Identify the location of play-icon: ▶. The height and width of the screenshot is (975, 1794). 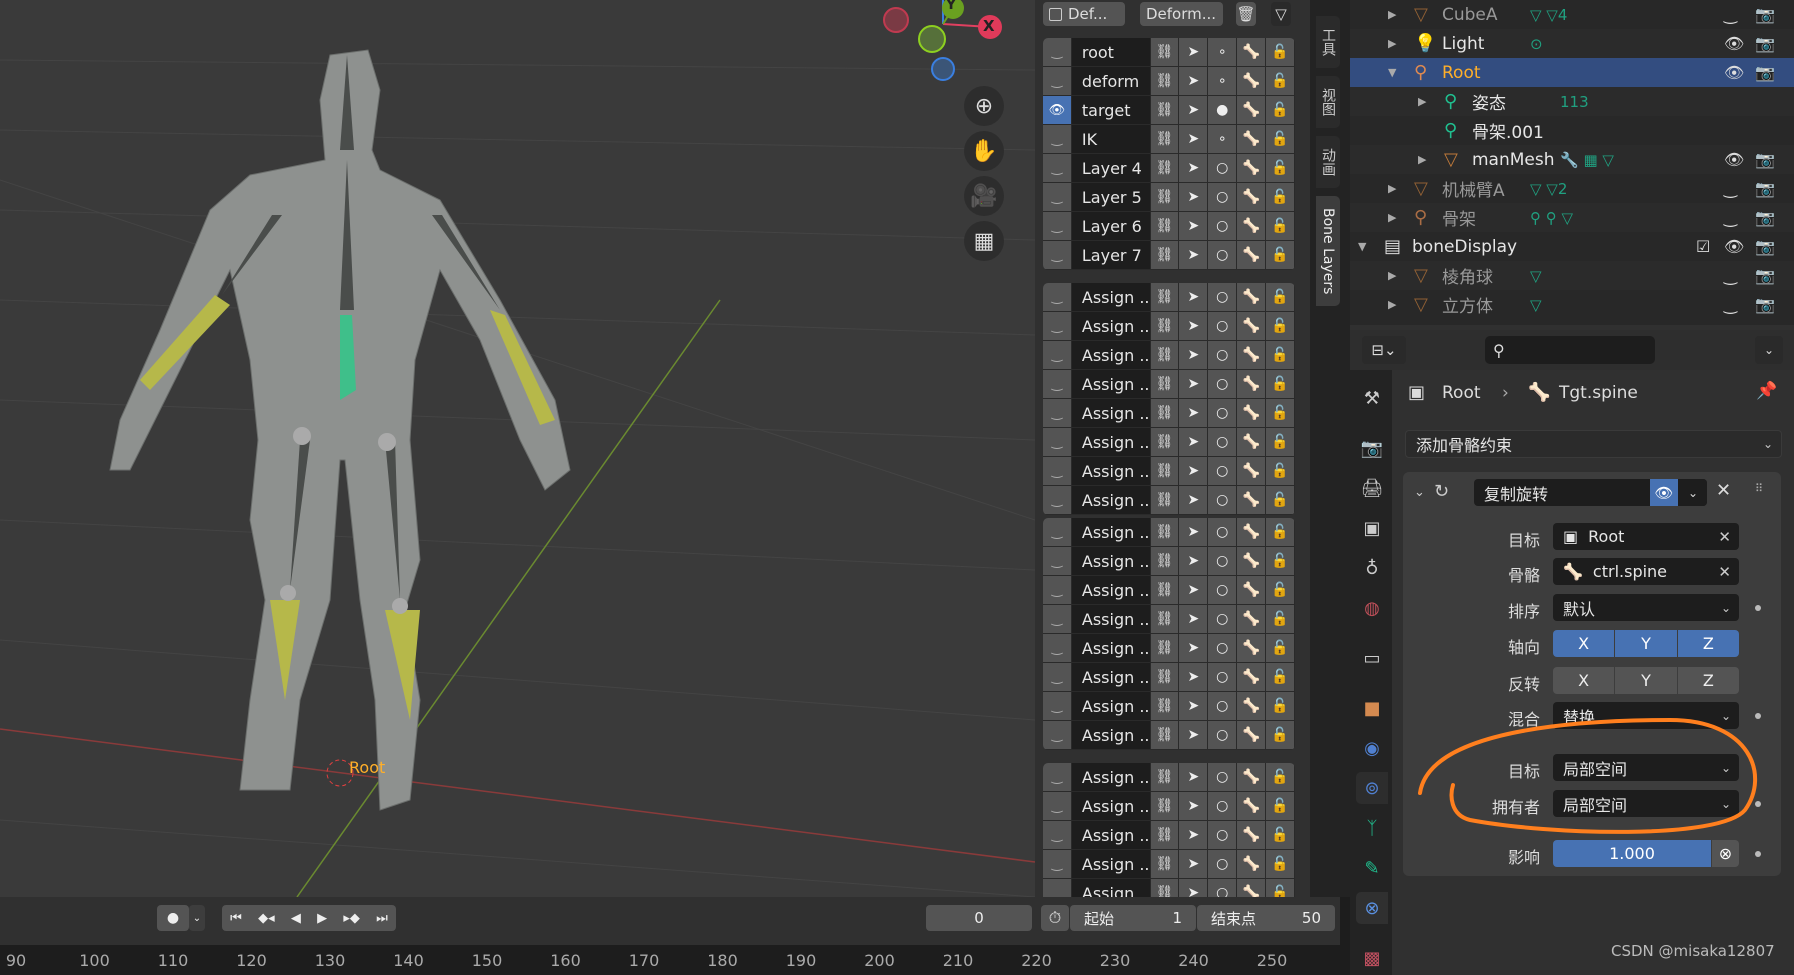
(322, 918).